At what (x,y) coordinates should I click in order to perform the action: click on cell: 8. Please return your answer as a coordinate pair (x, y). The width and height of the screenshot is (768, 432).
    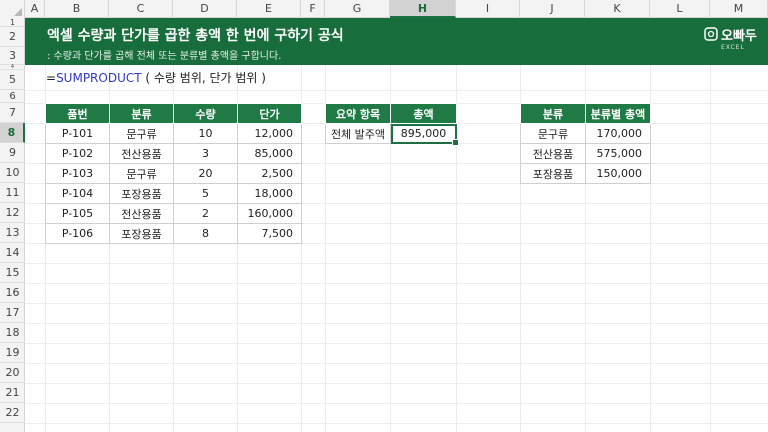
    Looking at the image, I should click on (205, 233).